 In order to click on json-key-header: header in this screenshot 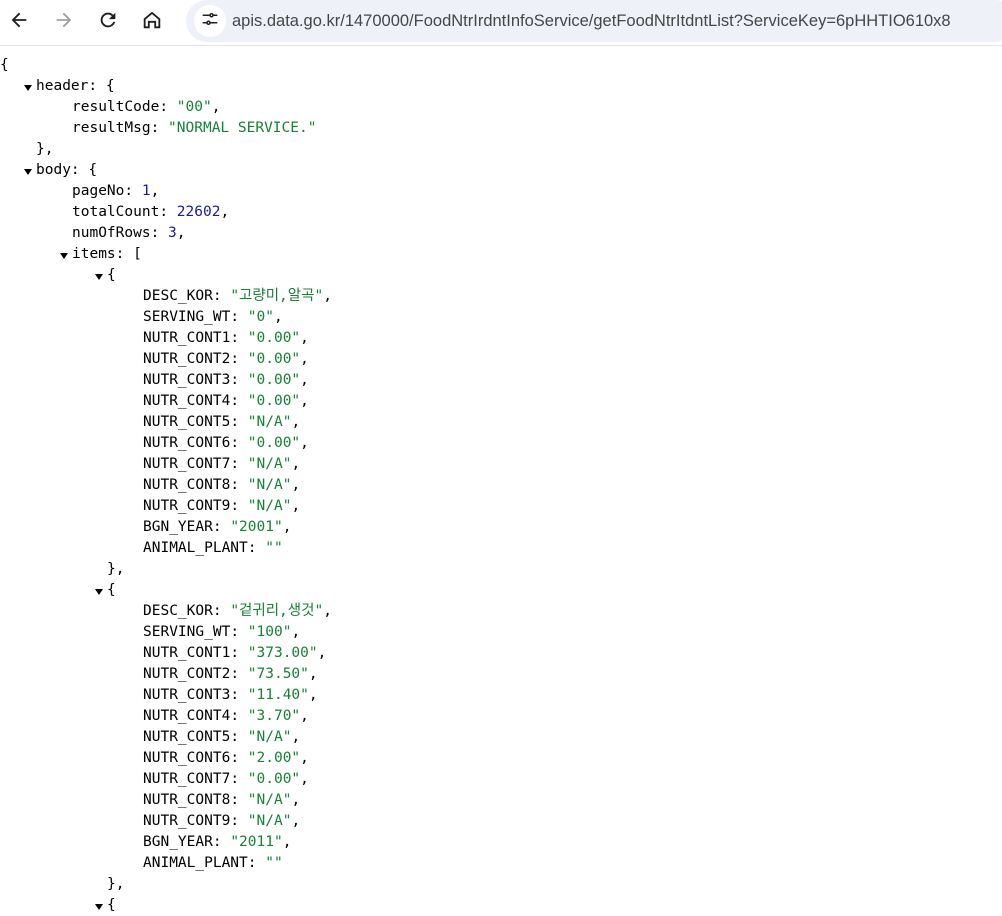, I will do `click(62, 86)`.